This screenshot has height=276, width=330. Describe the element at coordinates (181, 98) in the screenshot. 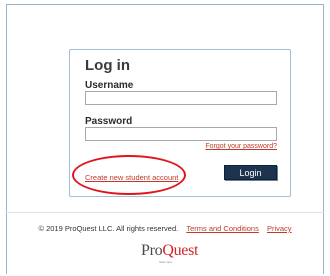

I see `username-input` at that location.